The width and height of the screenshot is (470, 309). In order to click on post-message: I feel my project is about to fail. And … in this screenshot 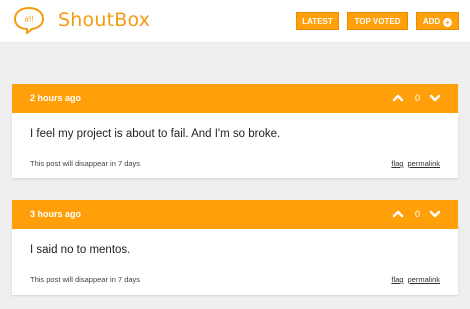, I will do `click(155, 134)`.